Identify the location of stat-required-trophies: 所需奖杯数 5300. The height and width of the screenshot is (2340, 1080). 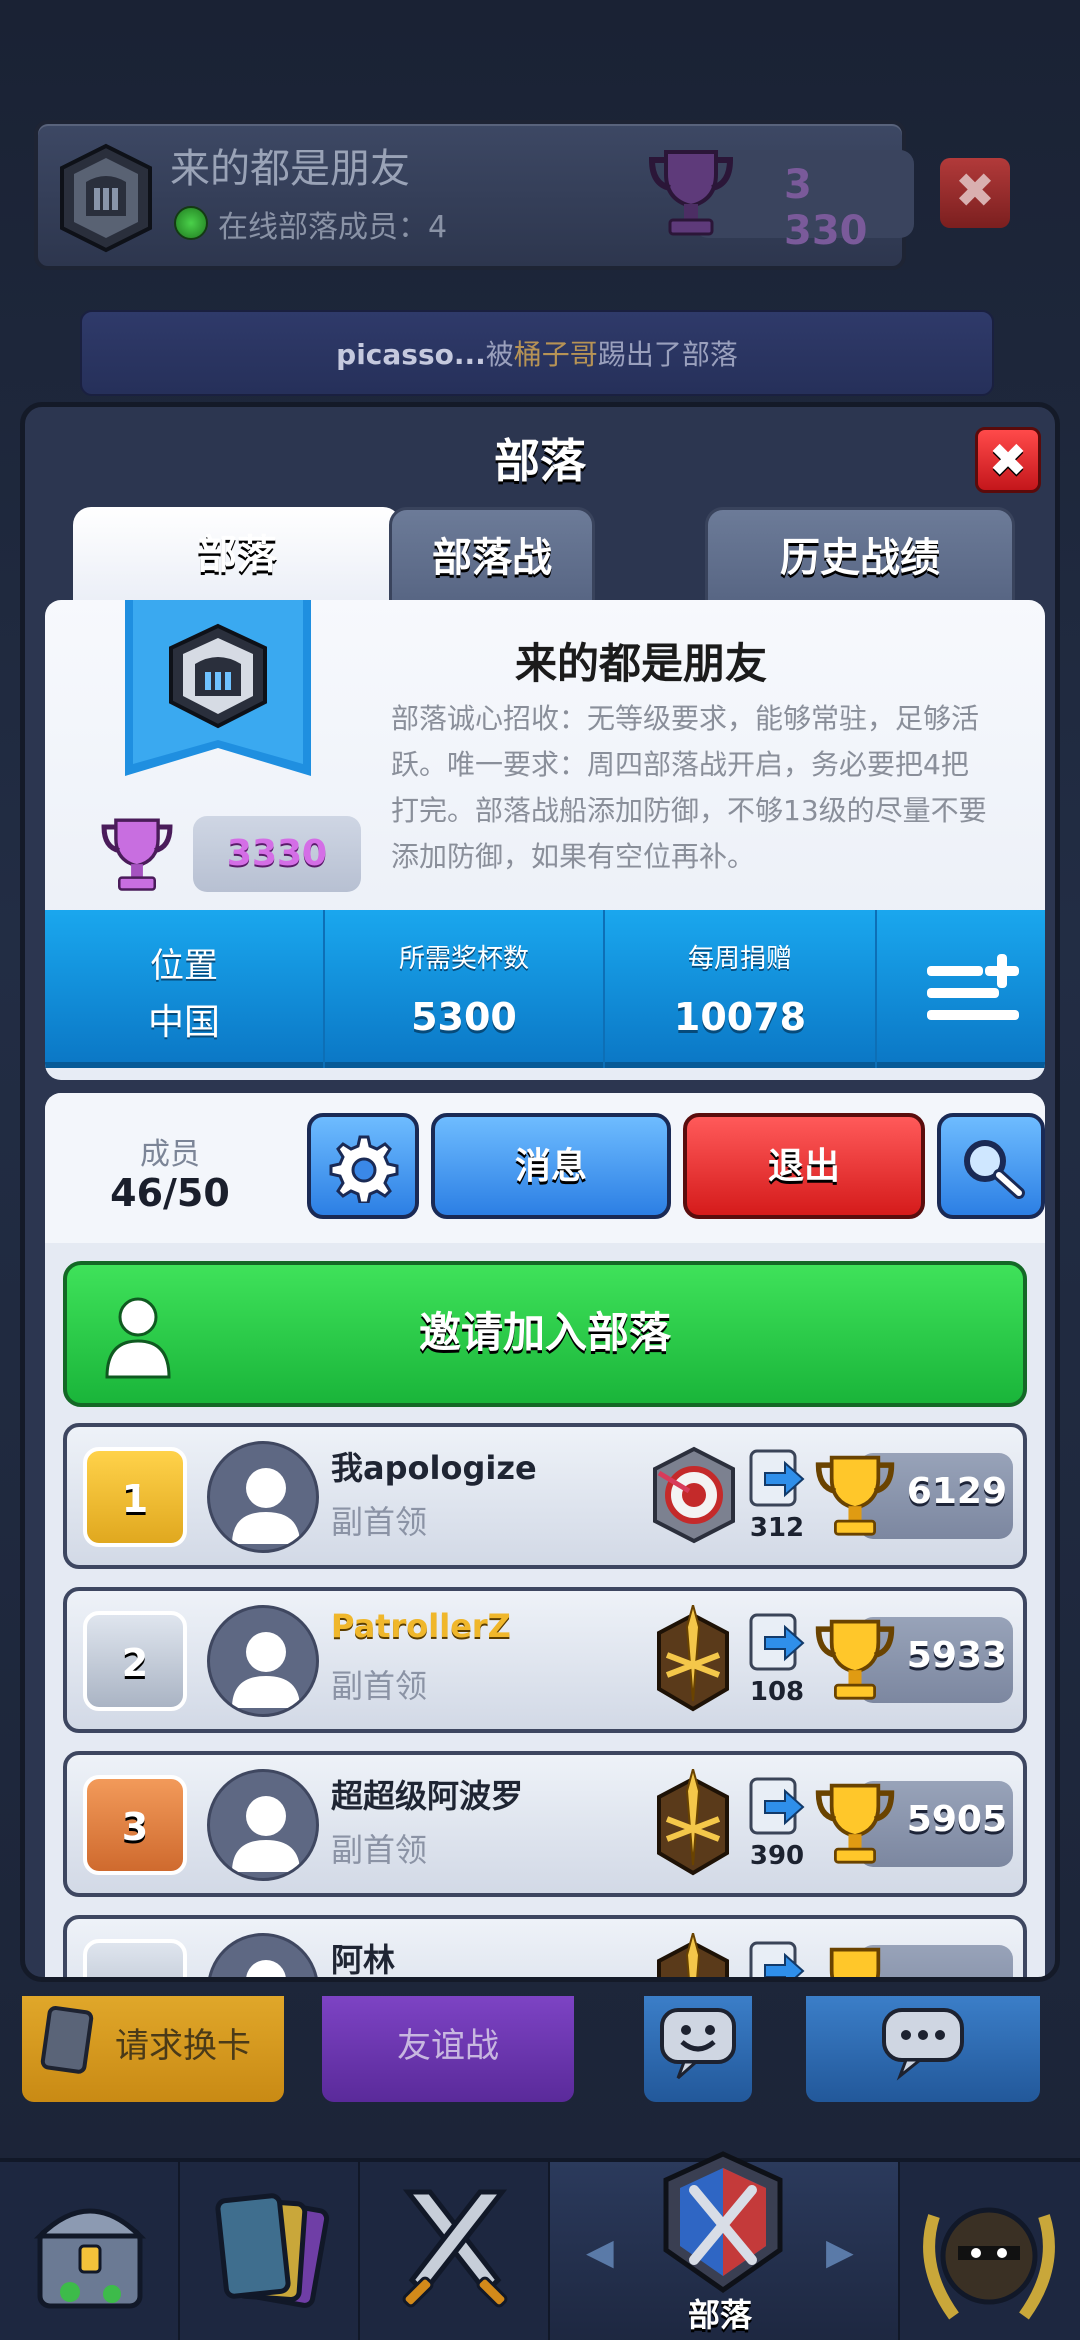
(465, 989).